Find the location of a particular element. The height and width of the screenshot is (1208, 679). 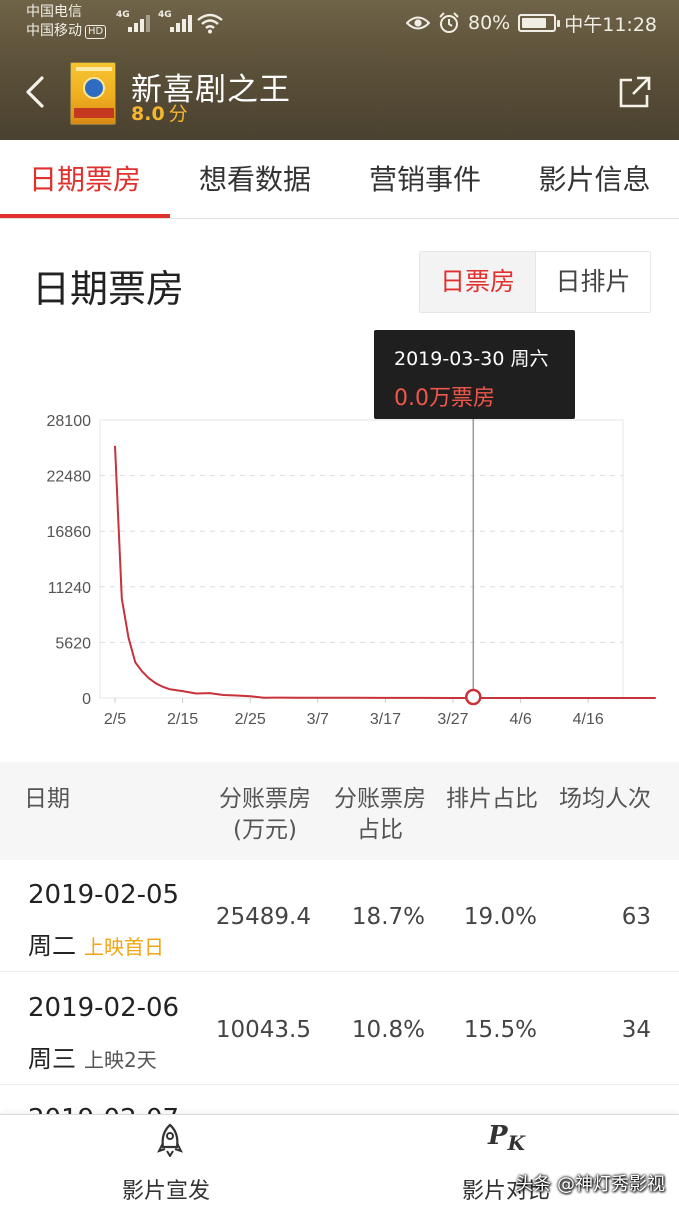

tab-active-indicator is located at coordinates (85, 216).